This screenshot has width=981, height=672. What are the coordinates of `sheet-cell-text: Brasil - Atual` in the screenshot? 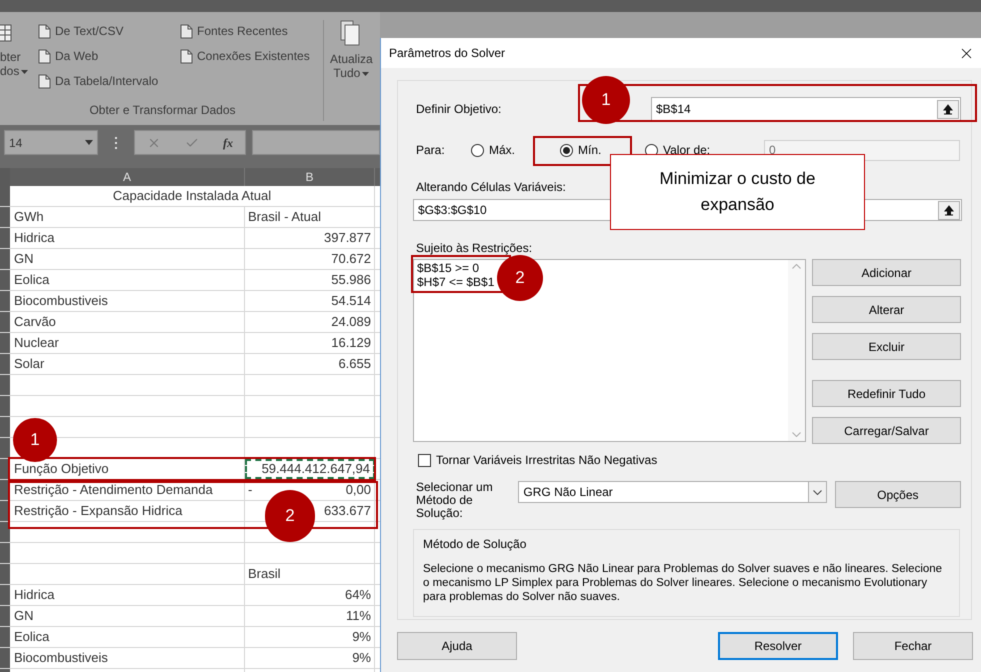 It's located at (284, 217).